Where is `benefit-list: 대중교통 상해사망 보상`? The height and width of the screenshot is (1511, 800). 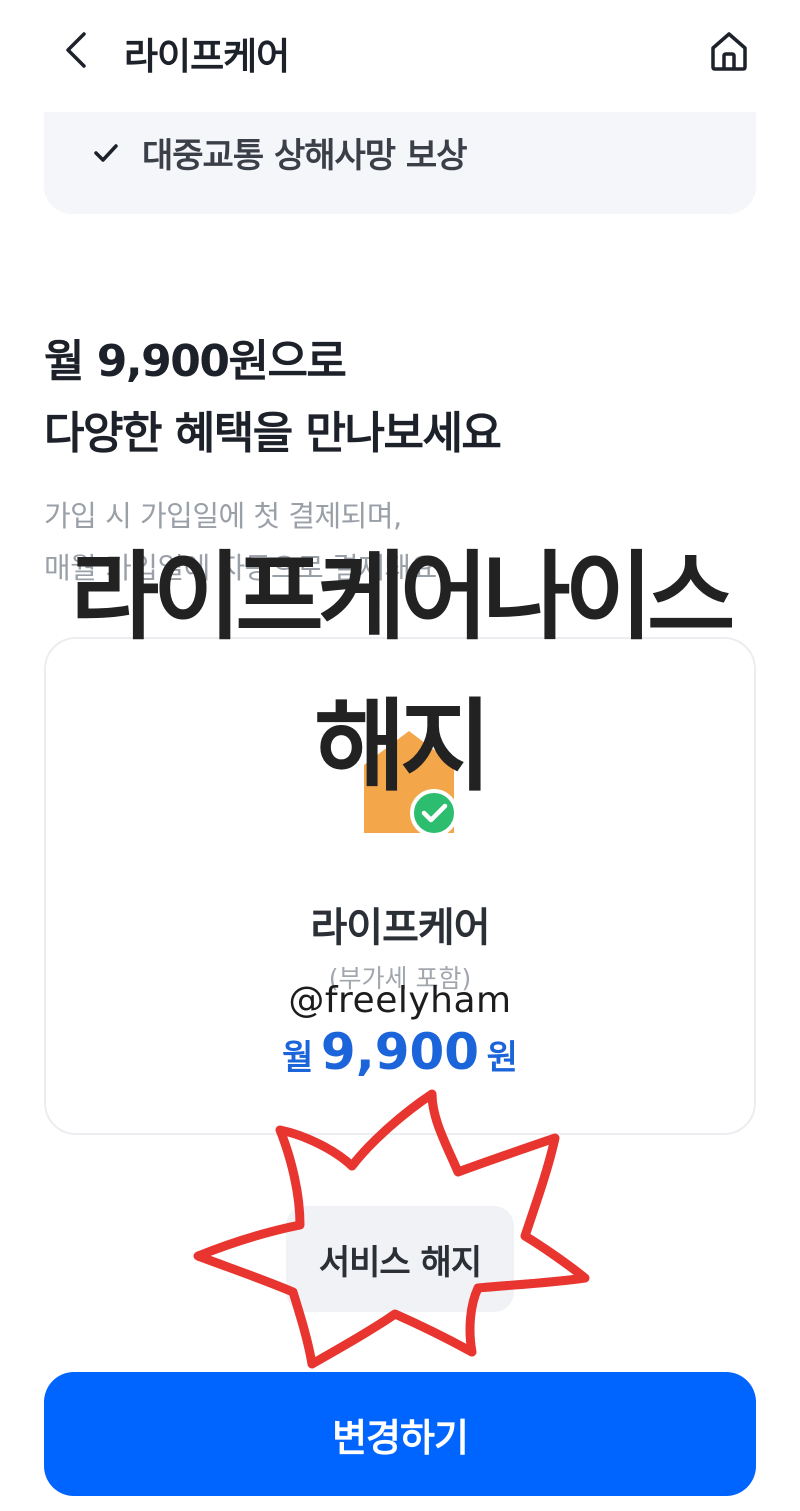
benefit-list: 대중교통 상해사망 보상 is located at coordinates (400, 163).